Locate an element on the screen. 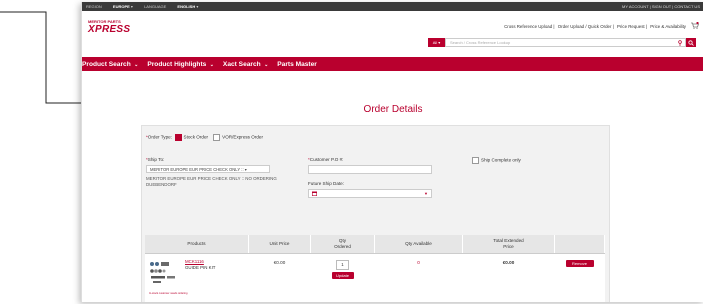 This screenshot has height=304, width=703. customer-po-label: *Customer P.O #: is located at coordinates (326, 159).